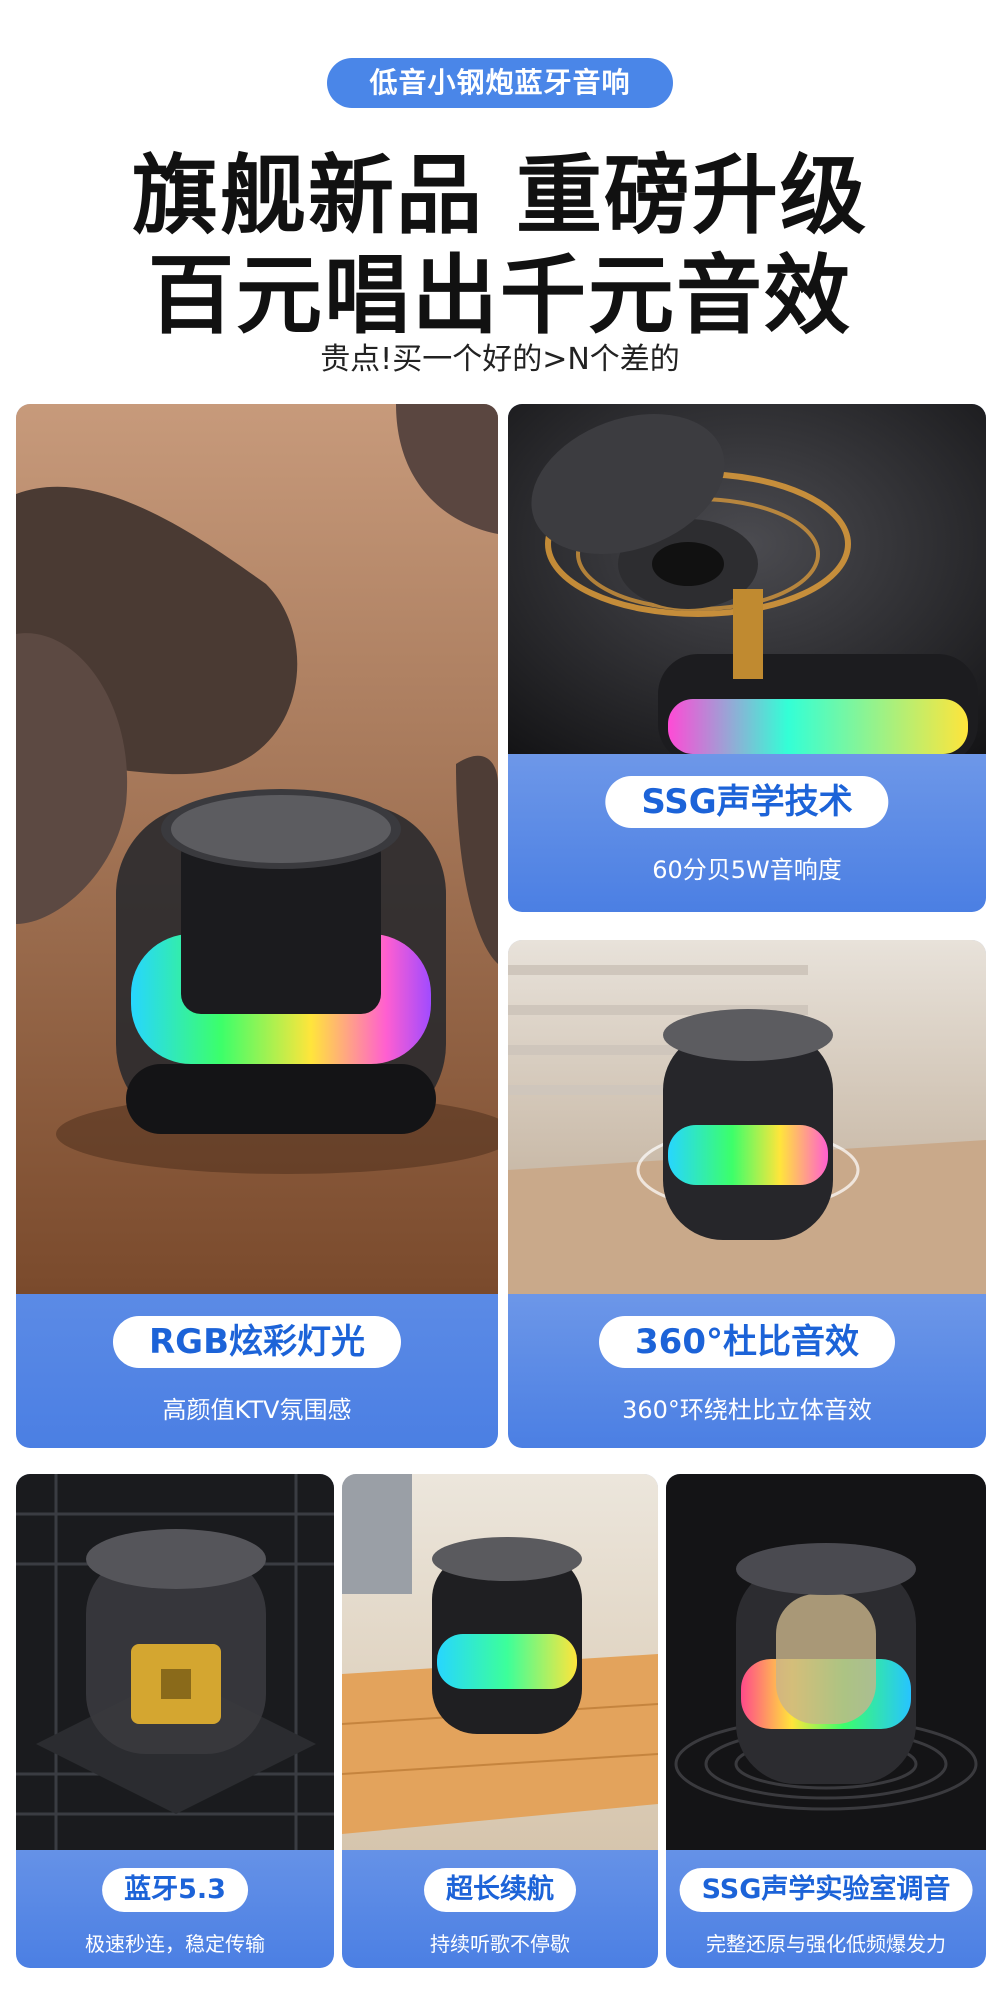 The image size is (1000, 2000). Describe the element at coordinates (747, 579) in the screenshot. I see `exploded-speaker-image` at that location.